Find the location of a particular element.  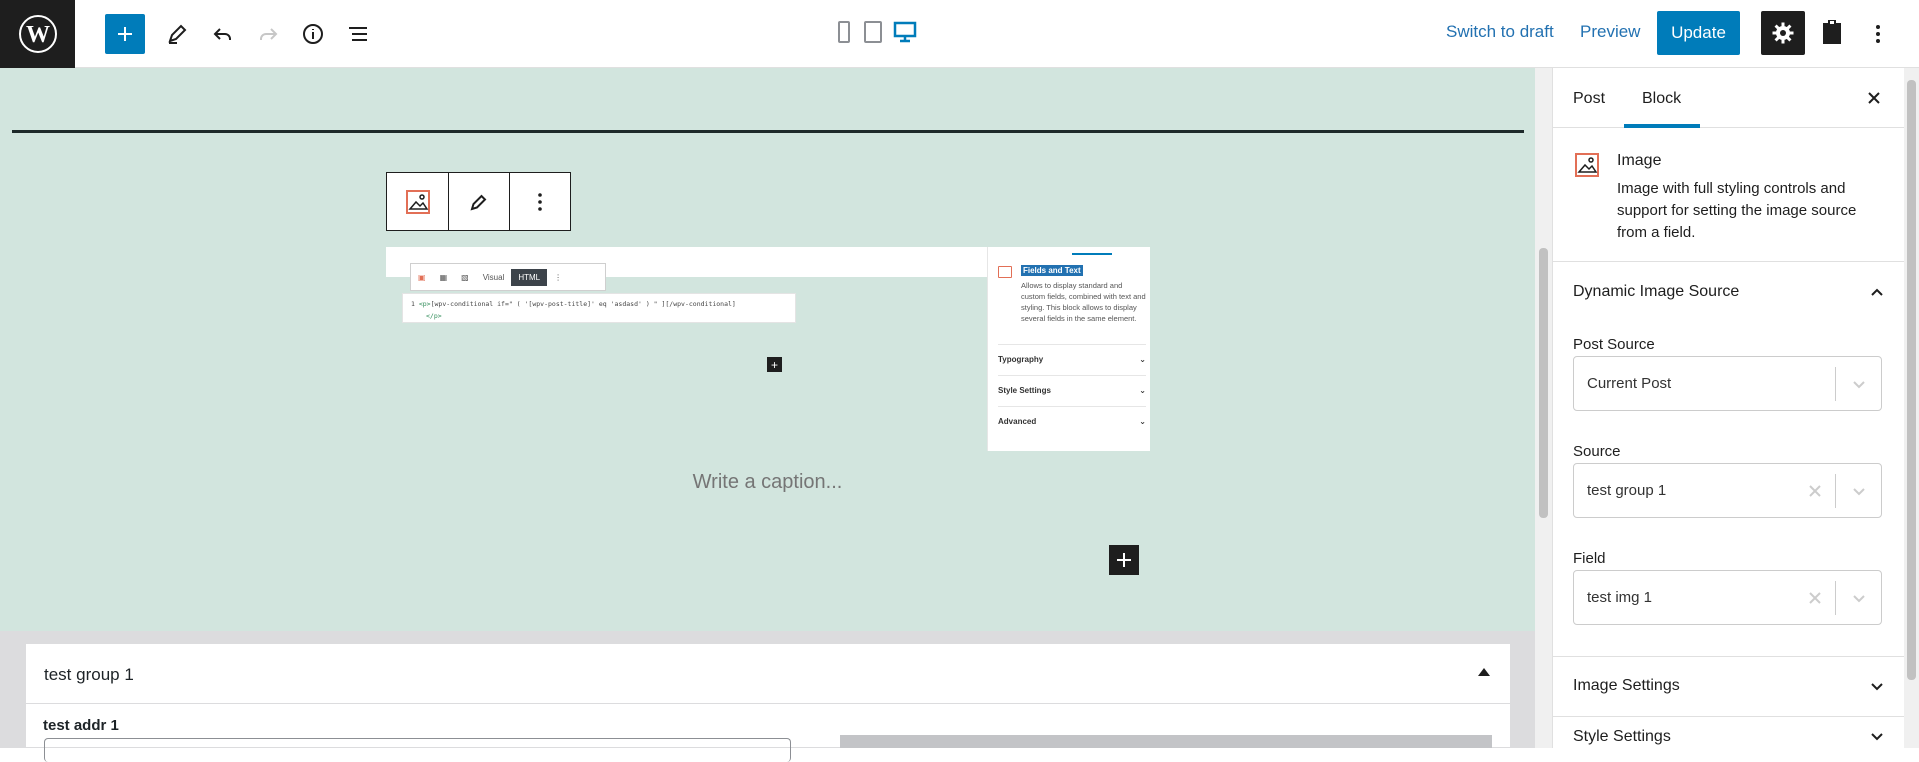

embedded-code-tag: <p> is located at coordinates (424, 304).